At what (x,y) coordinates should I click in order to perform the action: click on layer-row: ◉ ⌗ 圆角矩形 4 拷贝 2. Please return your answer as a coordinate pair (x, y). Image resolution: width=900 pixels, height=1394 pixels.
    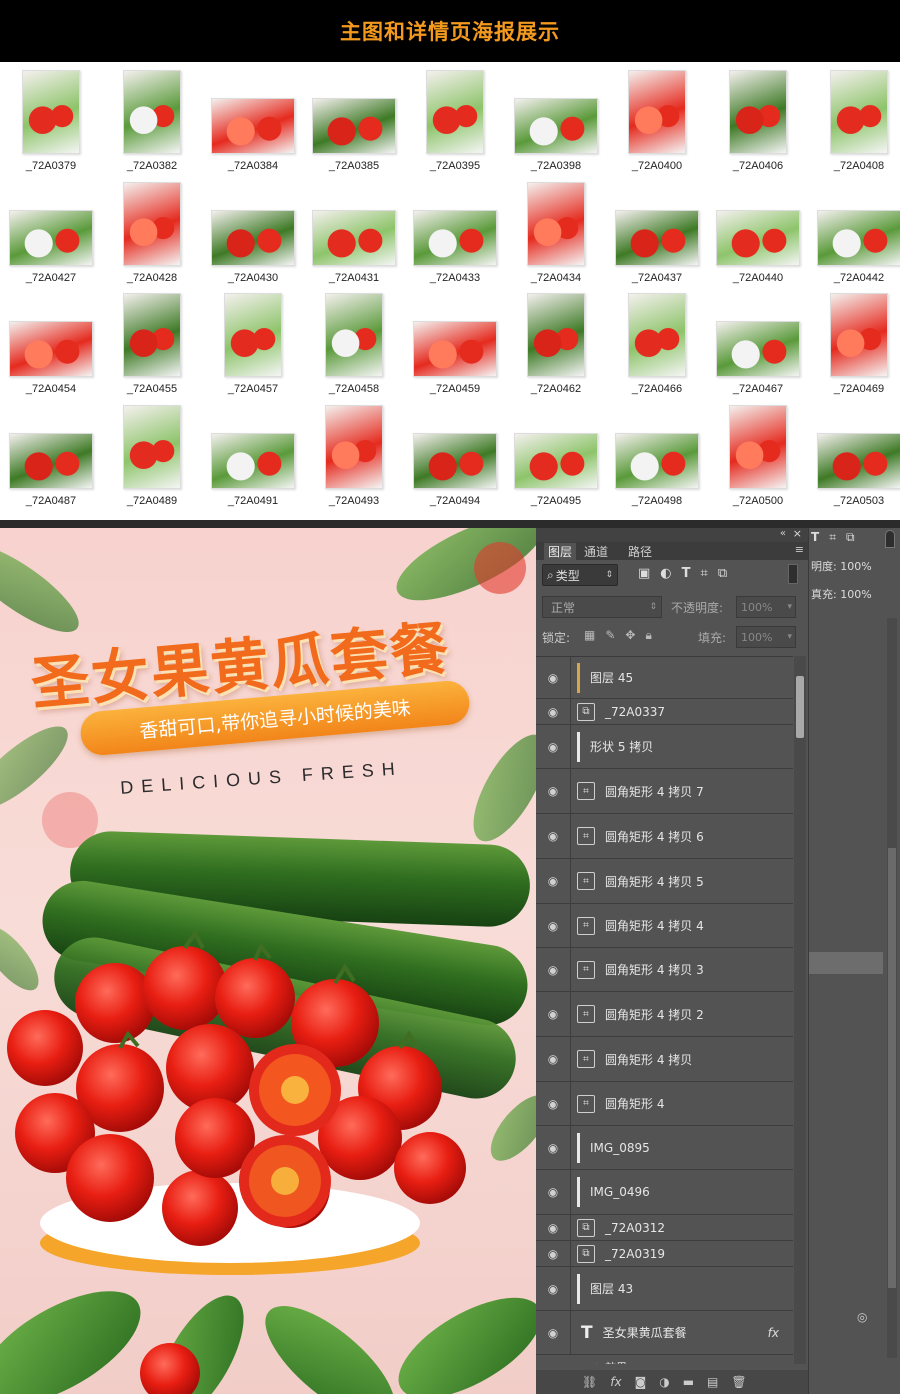
    Looking at the image, I should click on (664, 1014).